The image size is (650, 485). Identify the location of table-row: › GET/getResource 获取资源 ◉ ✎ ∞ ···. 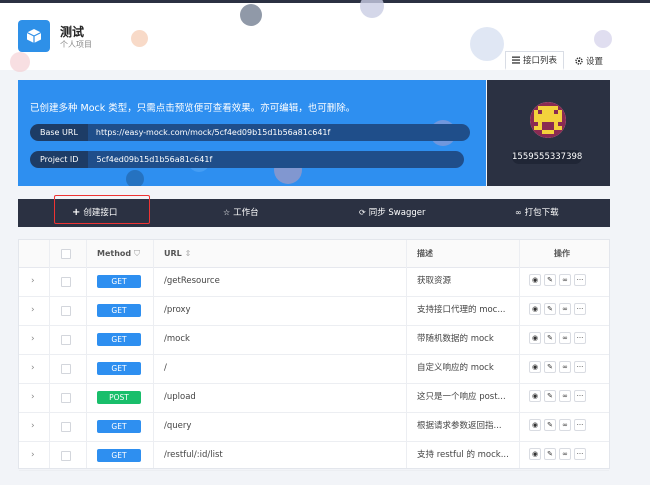
(314, 282).